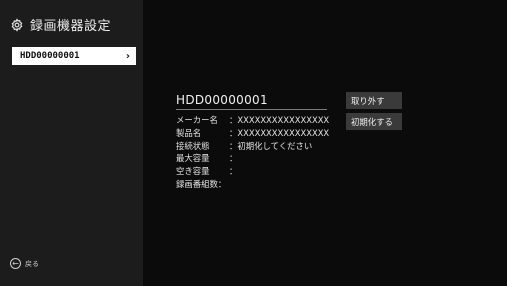 The image size is (507, 286). Describe the element at coordinates (252, 171) in the screenshot. I see `info-row-free-capacity: 空き容量 ：` at that location.